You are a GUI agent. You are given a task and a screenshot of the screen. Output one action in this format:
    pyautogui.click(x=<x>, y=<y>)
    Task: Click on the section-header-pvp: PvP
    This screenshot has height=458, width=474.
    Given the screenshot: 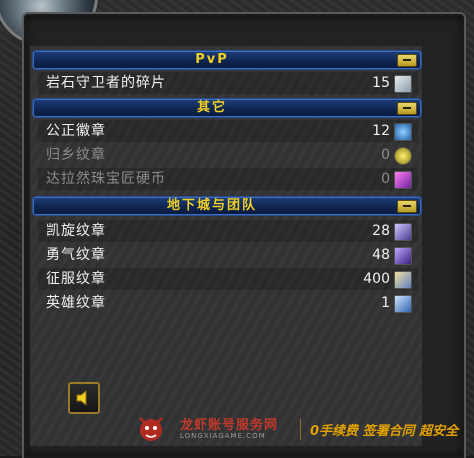 What is the action you would take?
    pyautogui.click(x=227, y=60)
    